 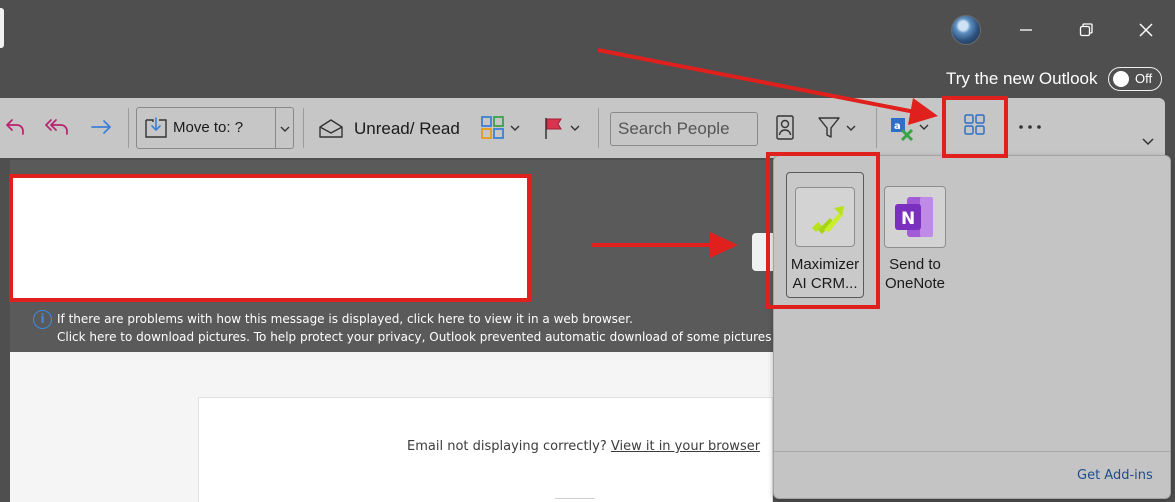 What do you see at coordinates (966, 30) in the screenshot?
I see `user-avatar` at bounding box center [966, 30].